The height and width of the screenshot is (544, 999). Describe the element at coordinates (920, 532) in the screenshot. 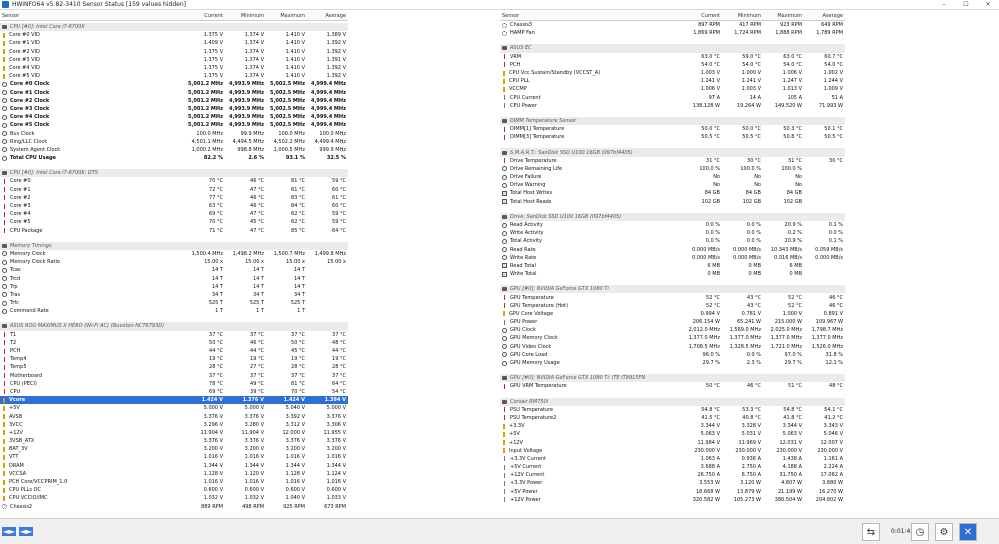

I see `clock-icon: ◷` at that location.